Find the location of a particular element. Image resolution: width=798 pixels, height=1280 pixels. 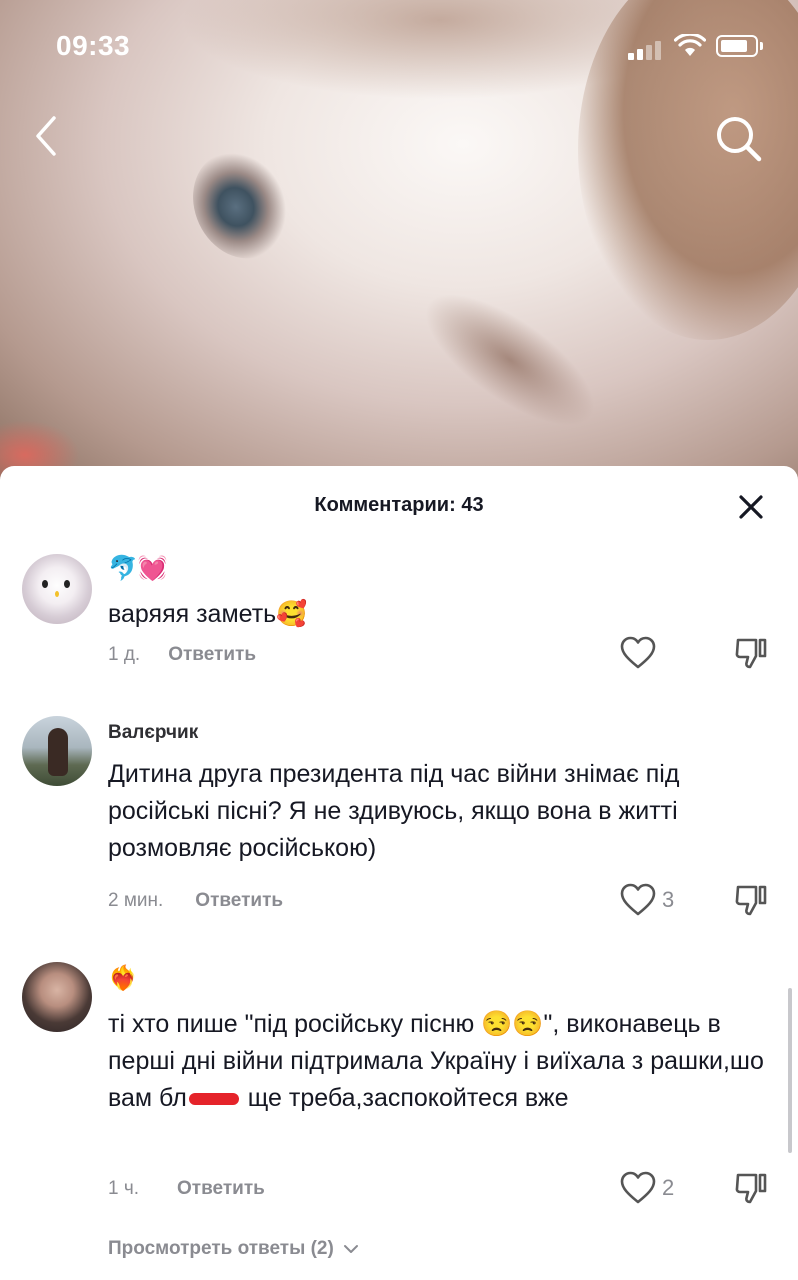

status-time: 09:33 is located at coordinates (93, 45).